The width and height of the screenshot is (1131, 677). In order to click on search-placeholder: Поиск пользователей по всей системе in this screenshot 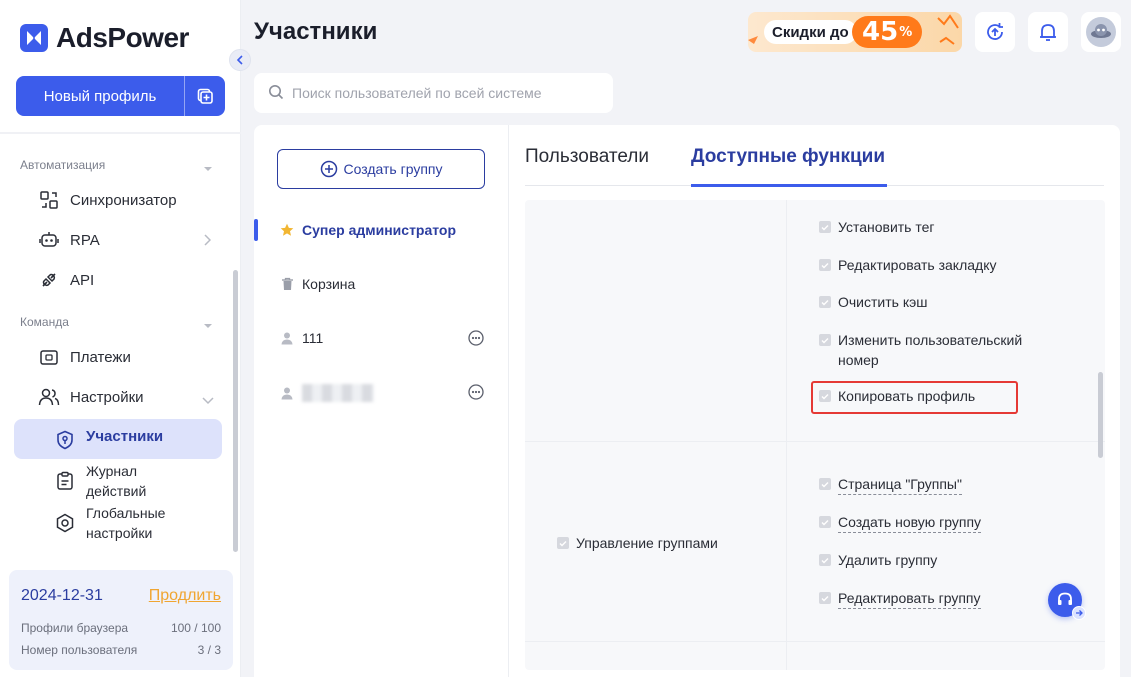, I will do `click(417, 93)`.